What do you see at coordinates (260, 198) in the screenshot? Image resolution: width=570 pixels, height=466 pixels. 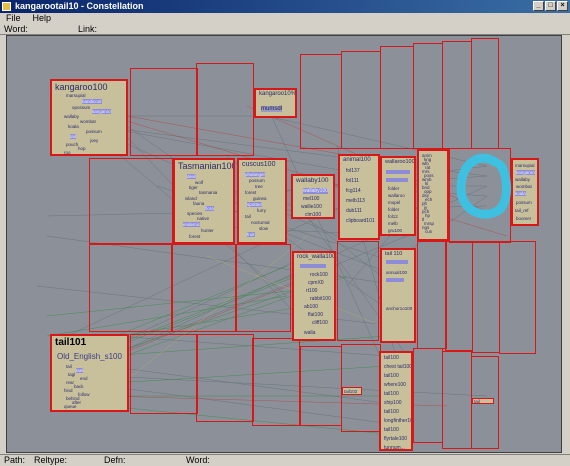 I see `node-word: guinea` at bounding box center [260, 198].